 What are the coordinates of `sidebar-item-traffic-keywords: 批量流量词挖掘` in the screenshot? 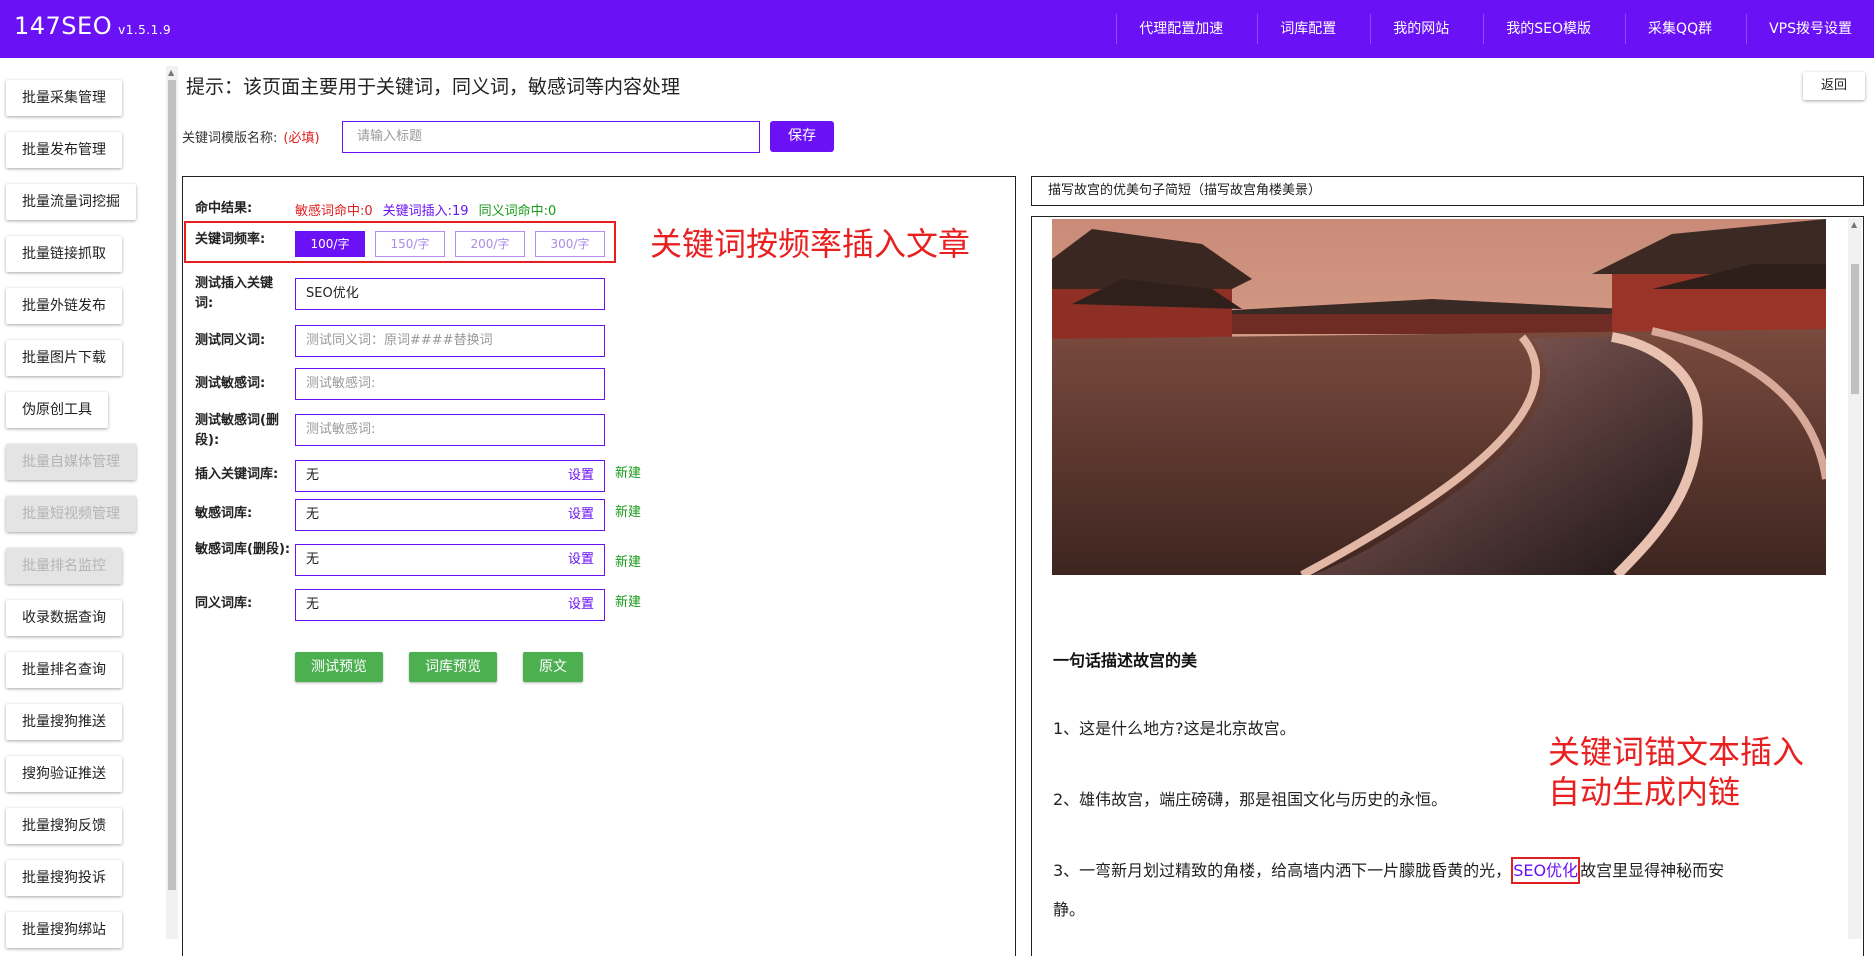 It's located at (71, 202).